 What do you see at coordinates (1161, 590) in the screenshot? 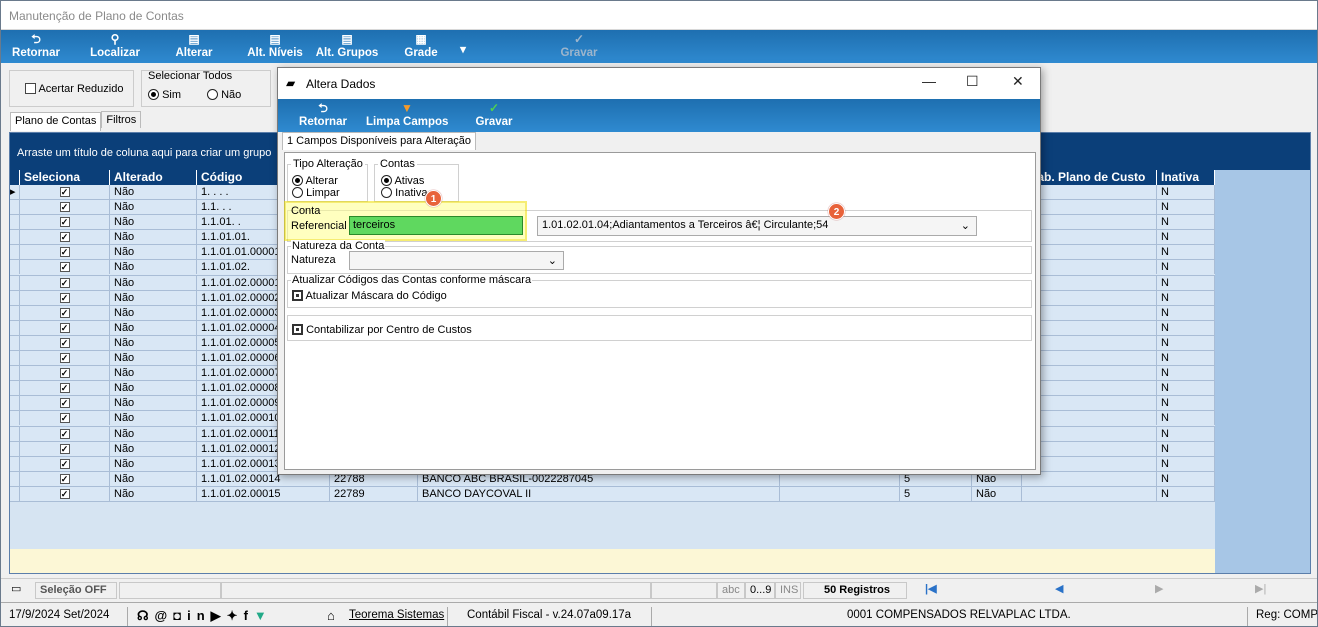
I see `next-record-icon: ▶` at bounding box center [1161, 590].